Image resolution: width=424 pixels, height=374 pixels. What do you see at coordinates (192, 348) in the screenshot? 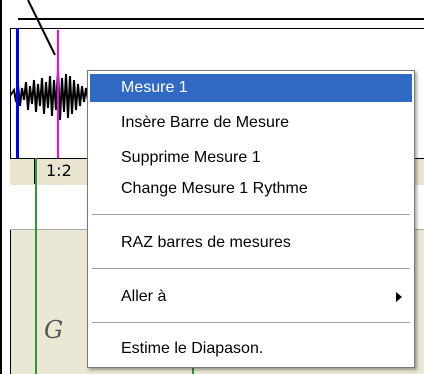
I see `menu-item-label: Estime le Diapason.` at bounding box center [192, 348].